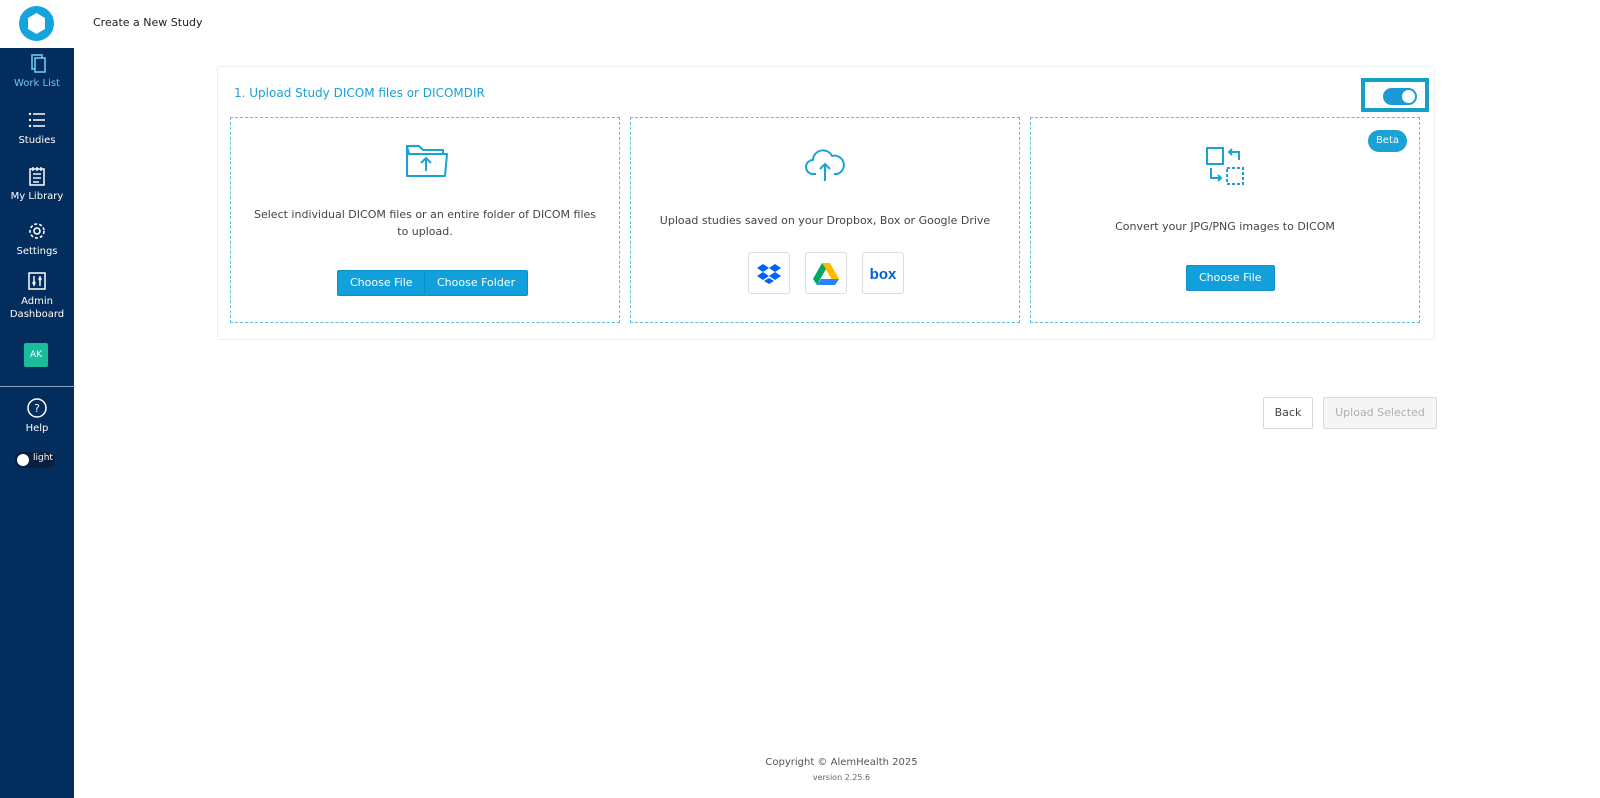 This screenshot has height=798, width=1600. What do you see at coordinates (841, 762) in the screenshot?
I see `copyright-text: Copyright © AlemHealth 2025` at bounding box center [841, 762].